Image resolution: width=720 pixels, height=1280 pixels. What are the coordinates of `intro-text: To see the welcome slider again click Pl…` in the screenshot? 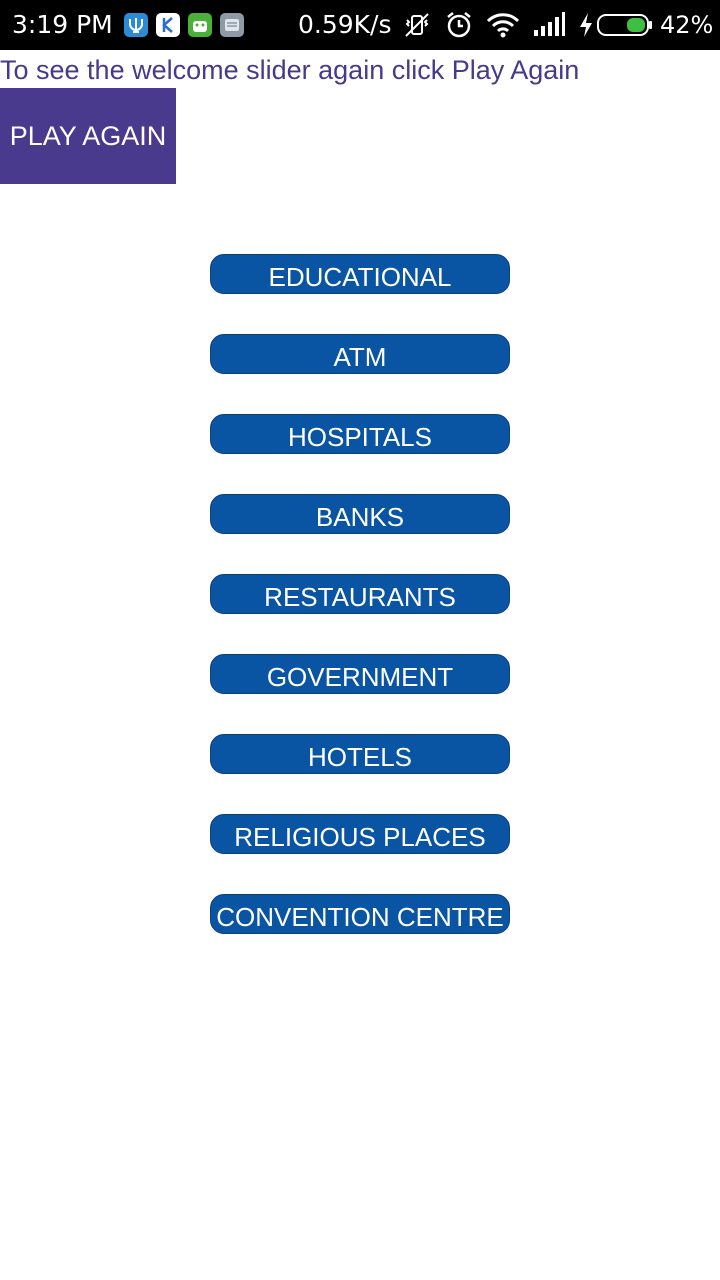 It's located at (290, 70).